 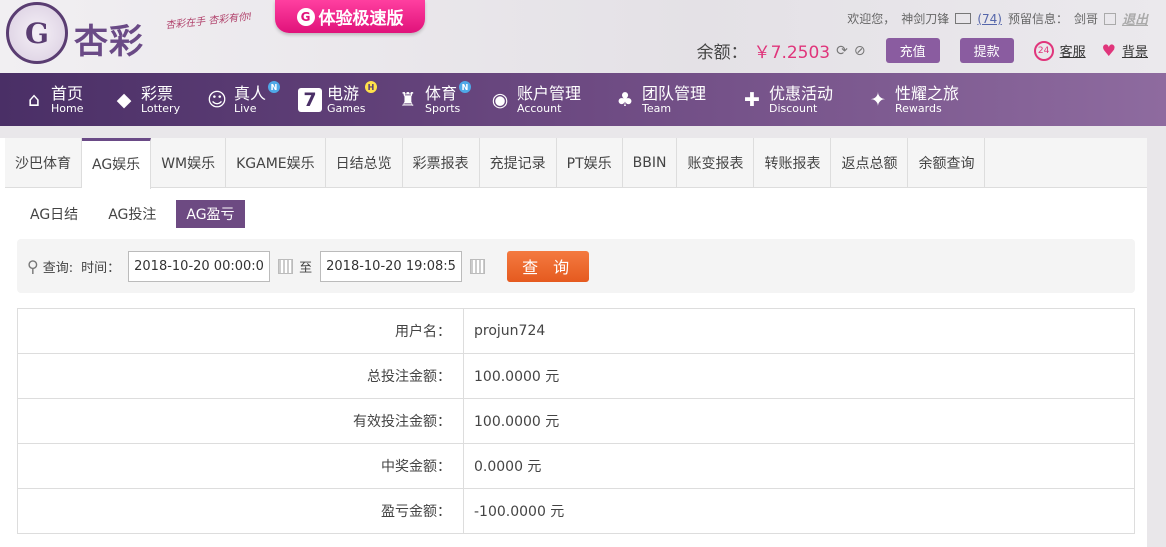 I want to click on to-label: 至, so click(x=306, y=268).